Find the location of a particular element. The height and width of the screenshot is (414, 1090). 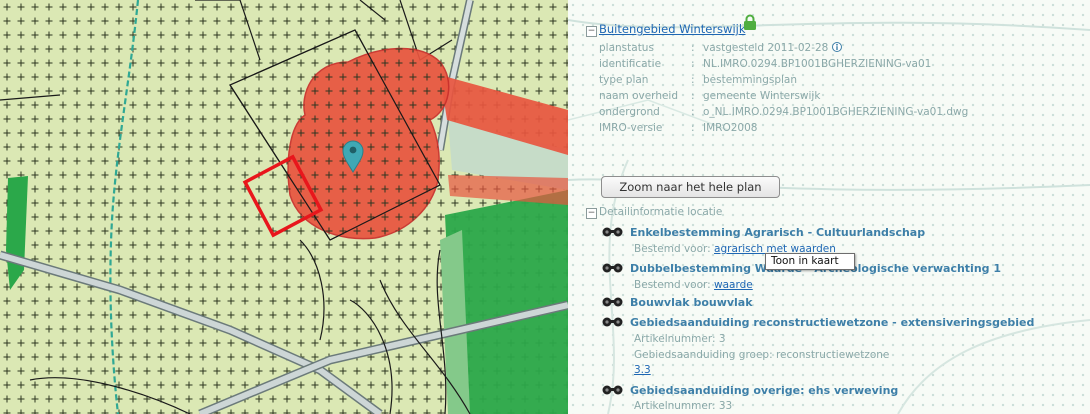

info-icon is located at coordinates (837, 47).